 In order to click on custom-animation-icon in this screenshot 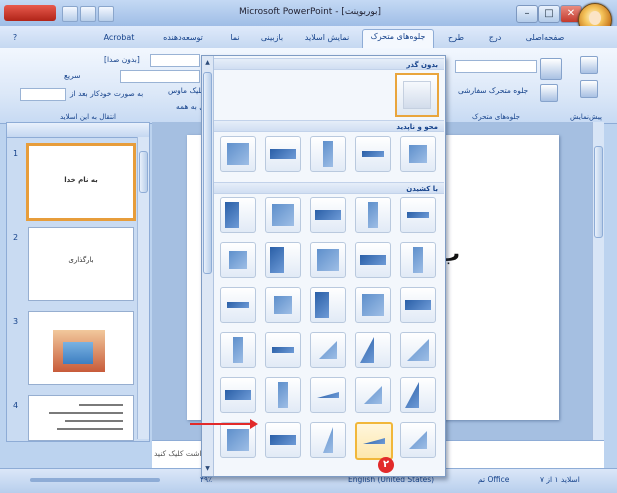, I will do `click(549, 93)`.